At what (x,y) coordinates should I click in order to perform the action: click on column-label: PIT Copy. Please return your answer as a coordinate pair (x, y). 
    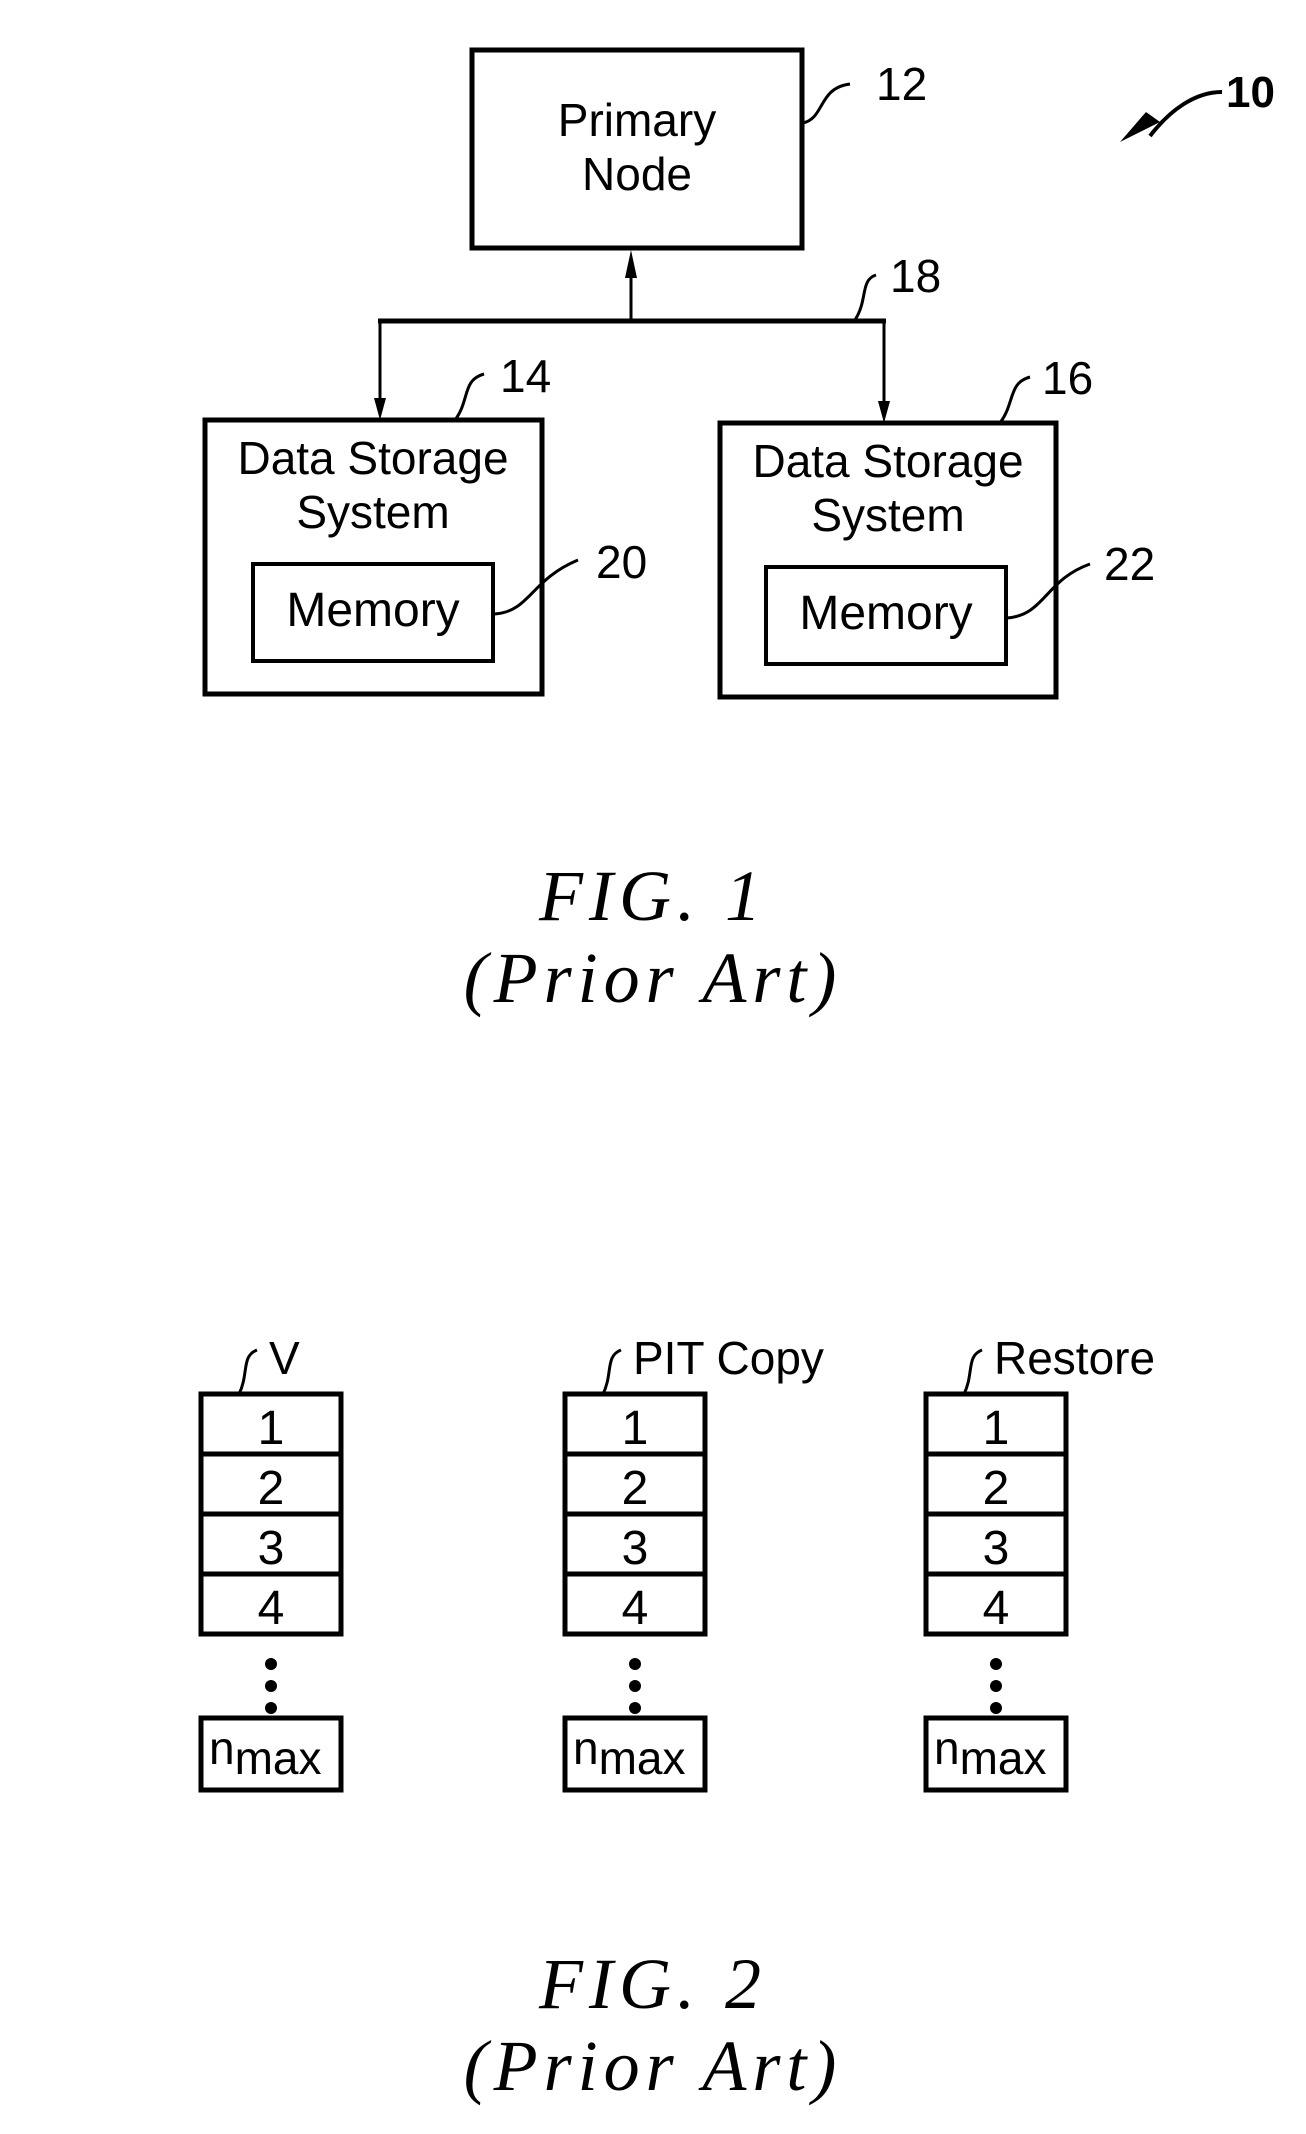
    Looking at the image, I should click on (728, 1358).